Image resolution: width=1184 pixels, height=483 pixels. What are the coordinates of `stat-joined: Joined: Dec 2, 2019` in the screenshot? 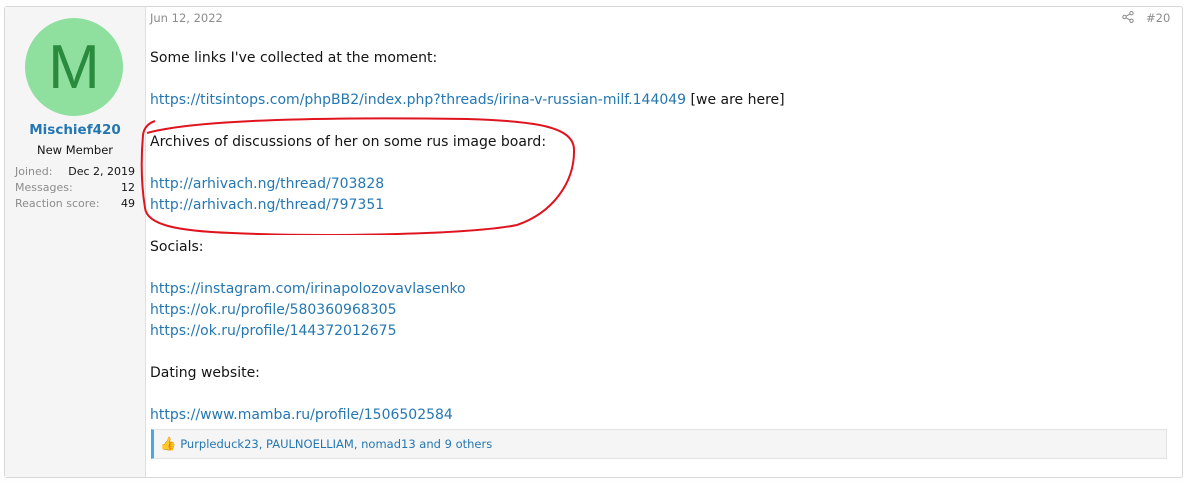 It's located at (75, 172).